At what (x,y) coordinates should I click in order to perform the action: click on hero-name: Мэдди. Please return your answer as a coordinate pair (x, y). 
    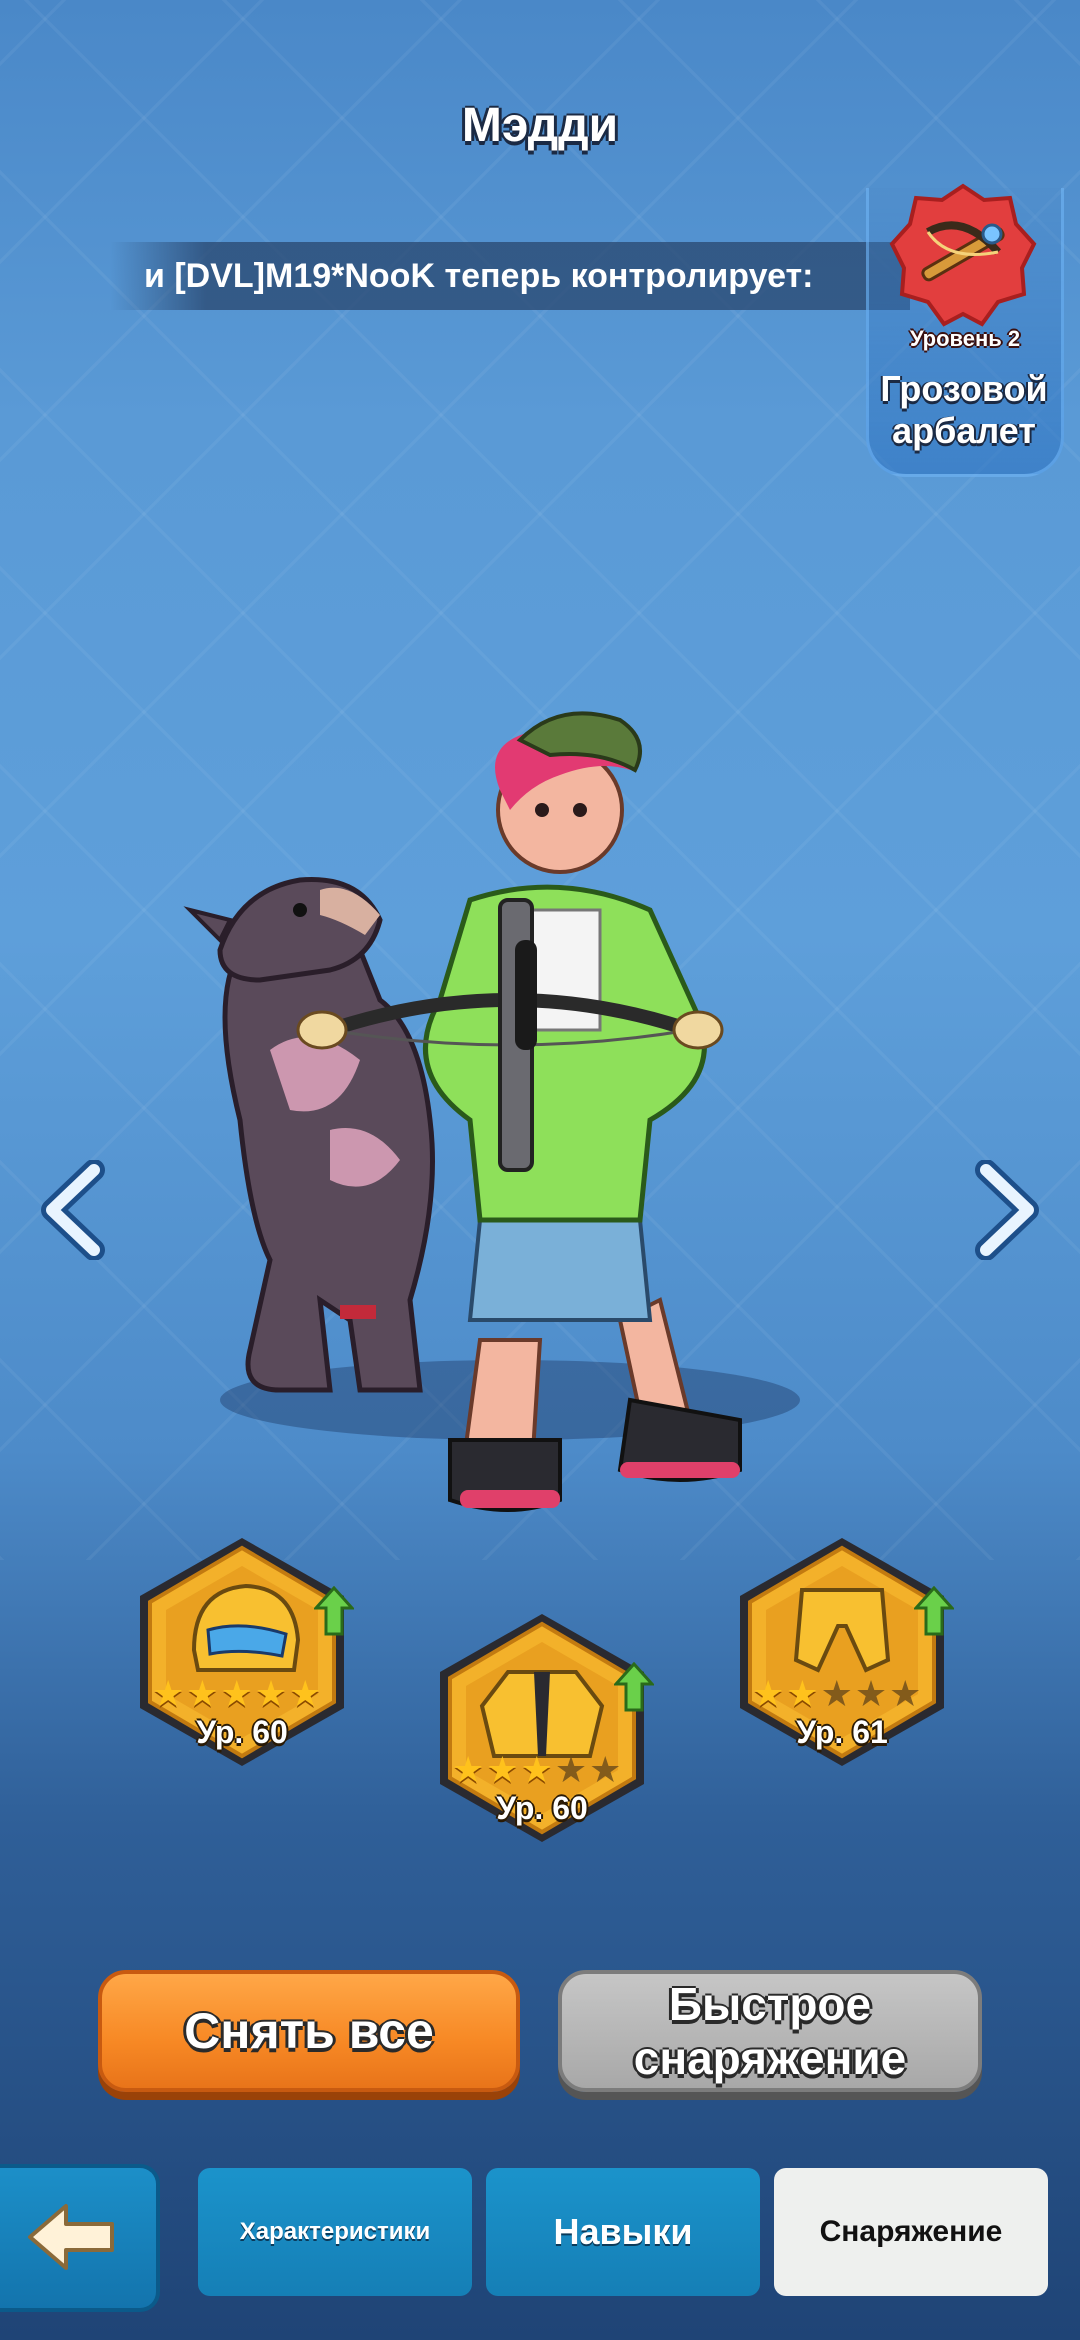
    Looking at the image, I should click on (540, 125).